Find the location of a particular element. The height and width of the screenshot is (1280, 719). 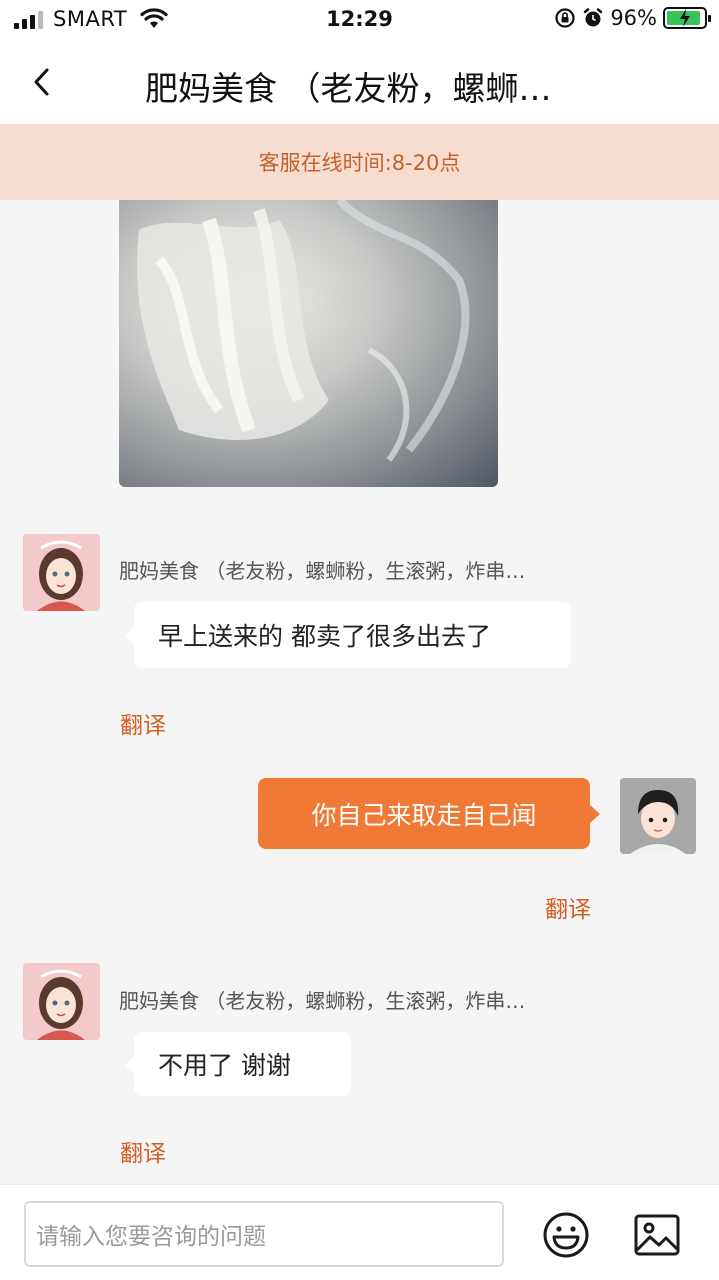

alarm-icon is located at coordinates (593, 17).